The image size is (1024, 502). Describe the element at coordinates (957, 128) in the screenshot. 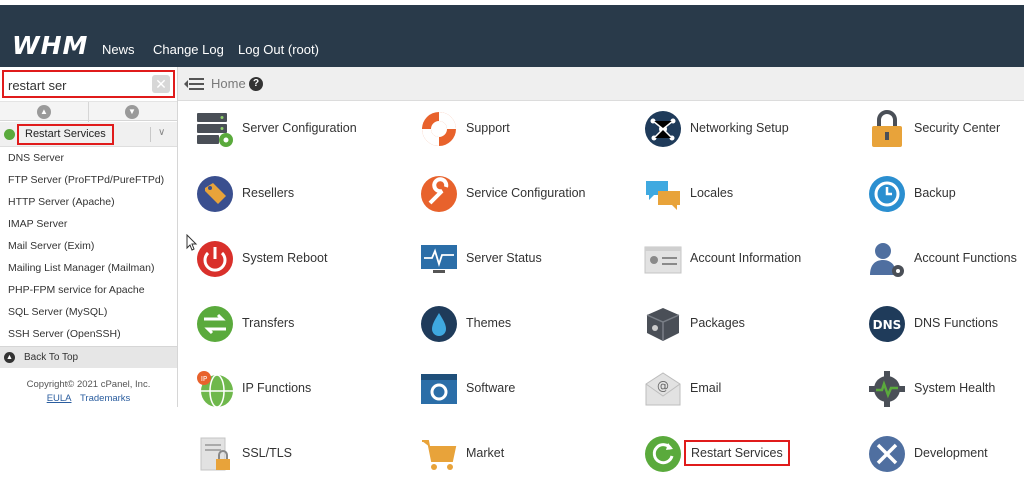

I see `tile-label: Security Center` at that location.